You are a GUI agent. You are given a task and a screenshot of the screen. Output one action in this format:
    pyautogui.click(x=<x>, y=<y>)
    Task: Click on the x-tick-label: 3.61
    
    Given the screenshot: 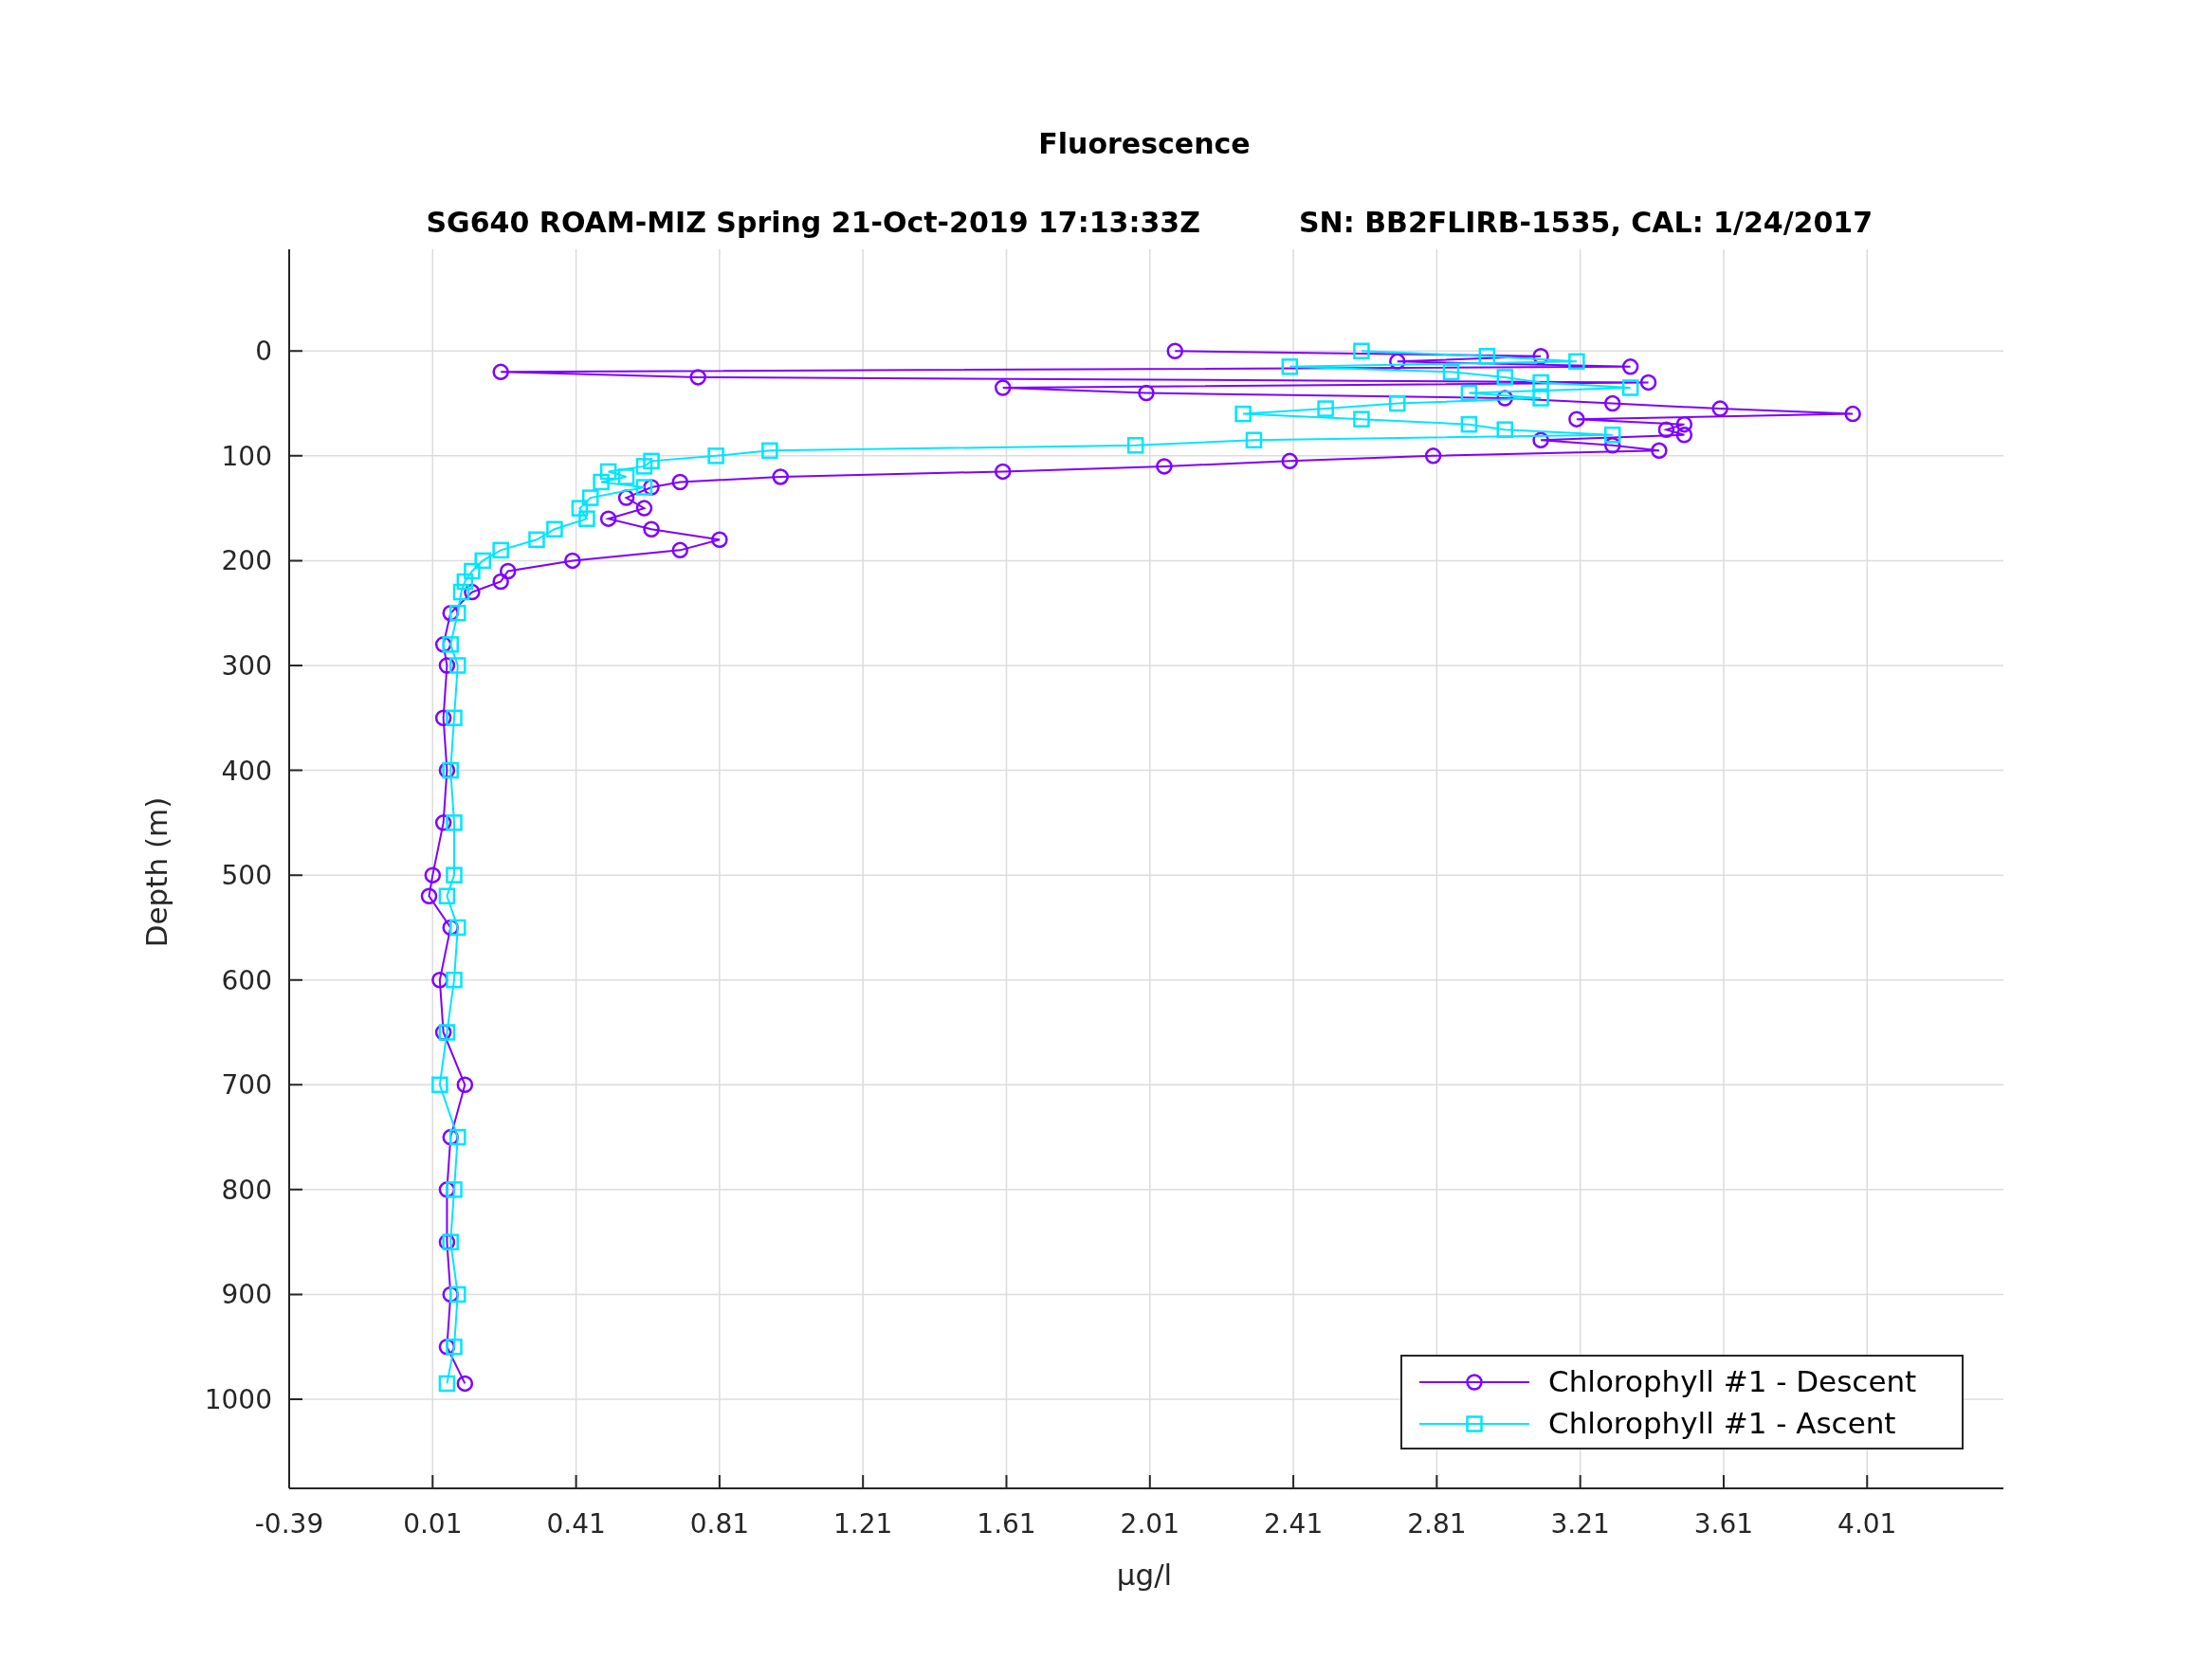 What is the action you would take?
    pyautogui.click(x=1723, y=1524)
    